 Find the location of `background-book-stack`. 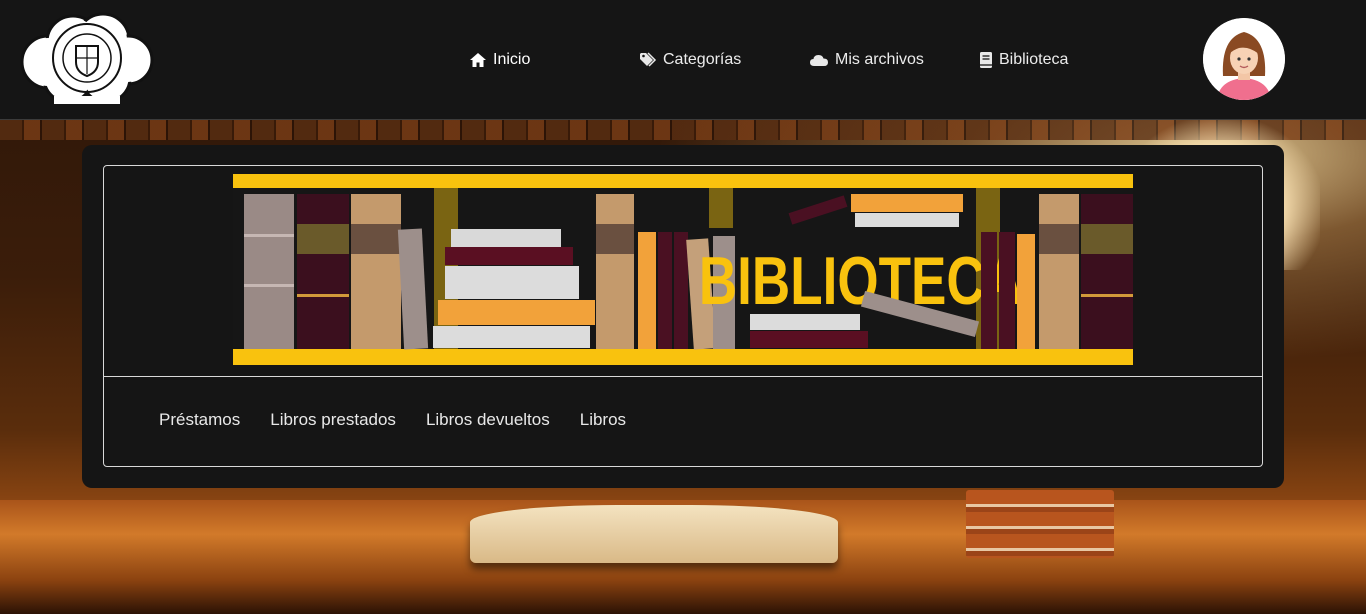

background-book-stack is located at coordinates (1040, 524).